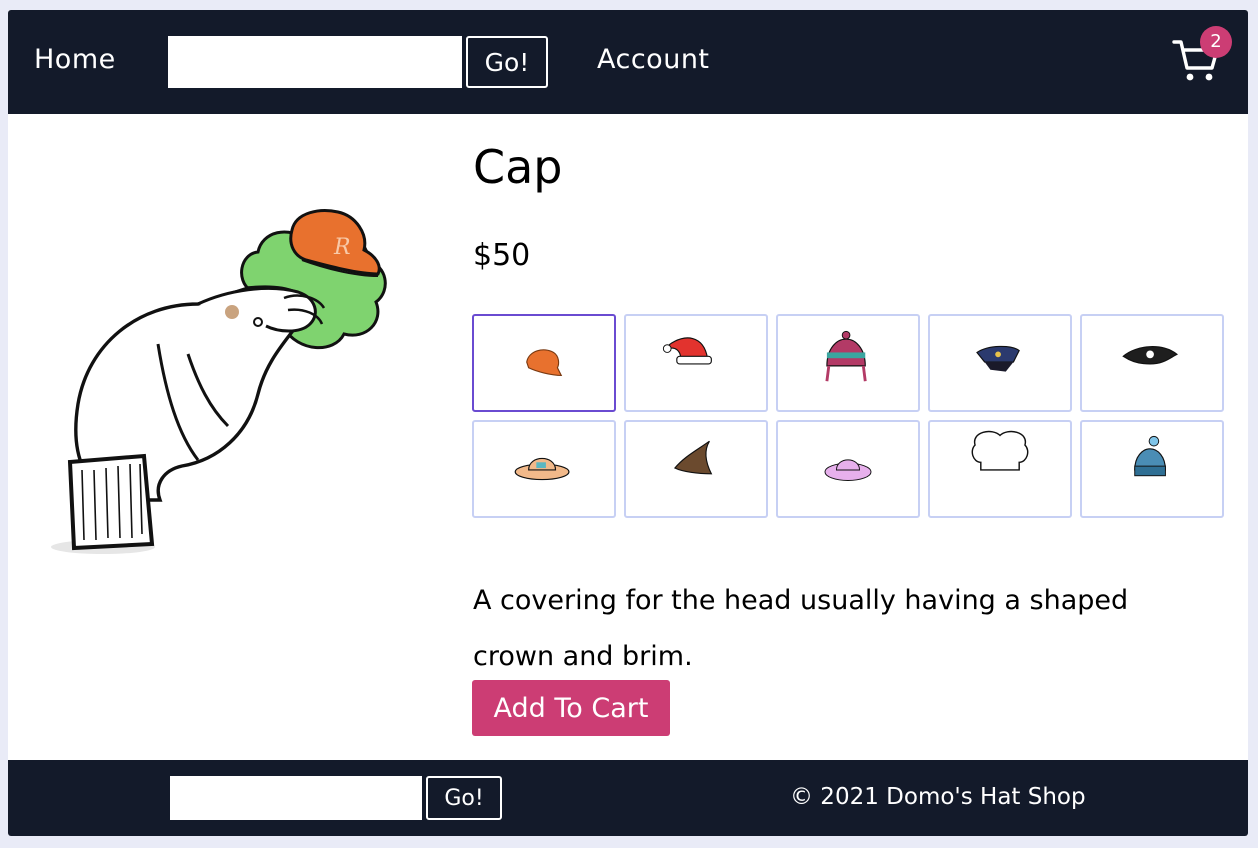 The height and width of the screenshot is (848, 1258). I want to click on add-to-cart-button: Add To Cart, so click(571, 708).